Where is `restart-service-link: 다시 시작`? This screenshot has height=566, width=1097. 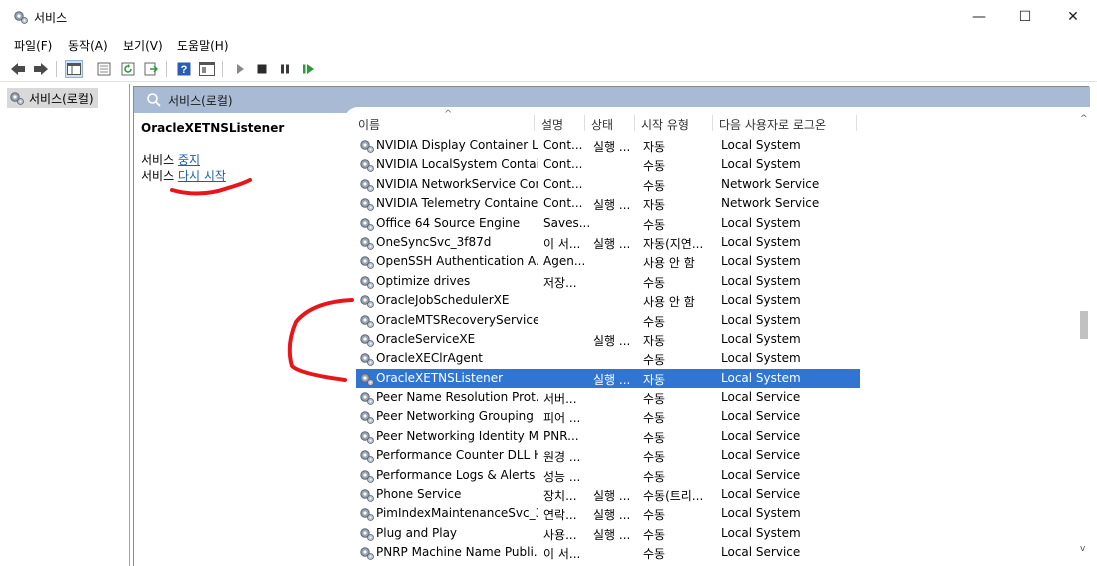 restart-service-link: 다시 시작 is located at coordinates (202, 176).